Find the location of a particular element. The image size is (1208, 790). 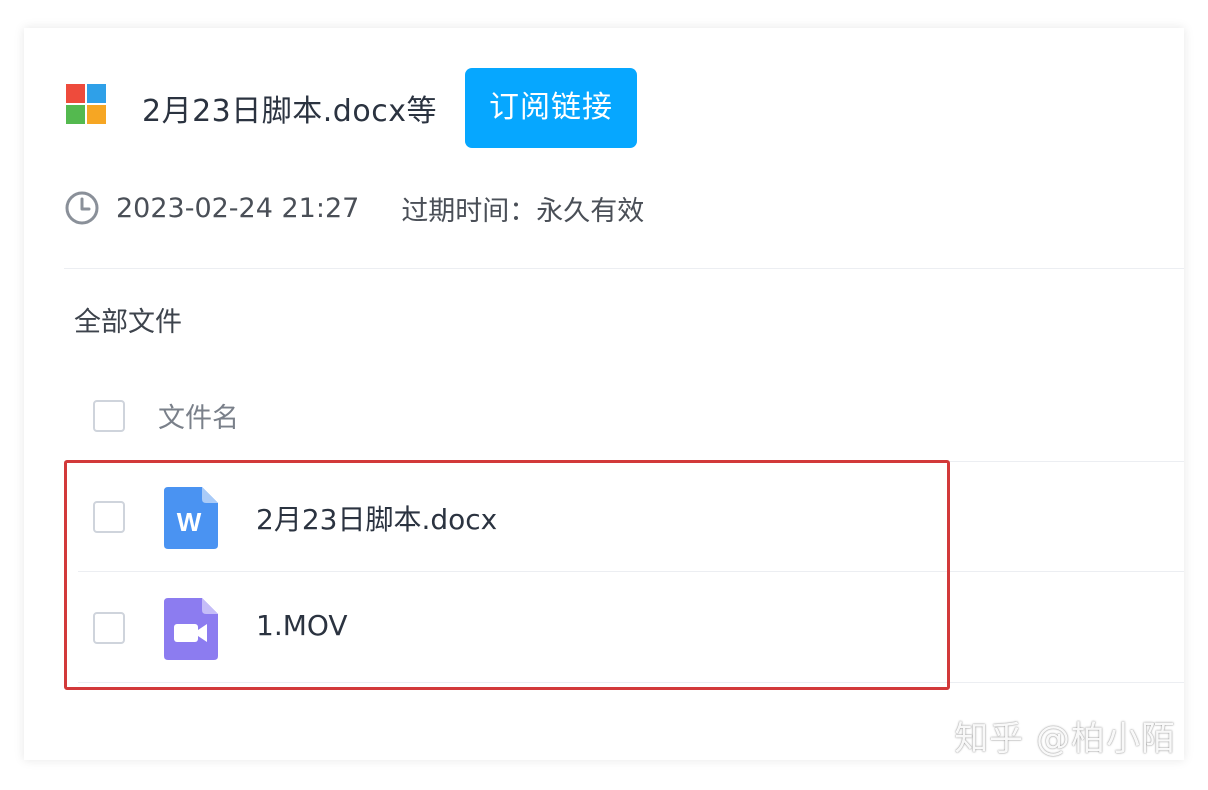

header-divider is located at coordinates (624, 268).